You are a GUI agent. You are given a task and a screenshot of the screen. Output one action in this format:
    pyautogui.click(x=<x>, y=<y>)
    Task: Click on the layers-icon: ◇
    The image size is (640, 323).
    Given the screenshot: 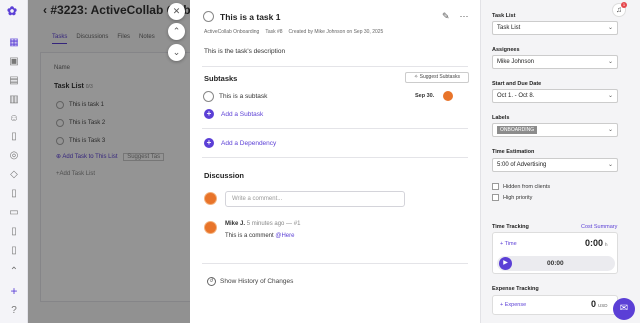 What is the action you would take?
    pyautogui.click(x=14, y=175)
    